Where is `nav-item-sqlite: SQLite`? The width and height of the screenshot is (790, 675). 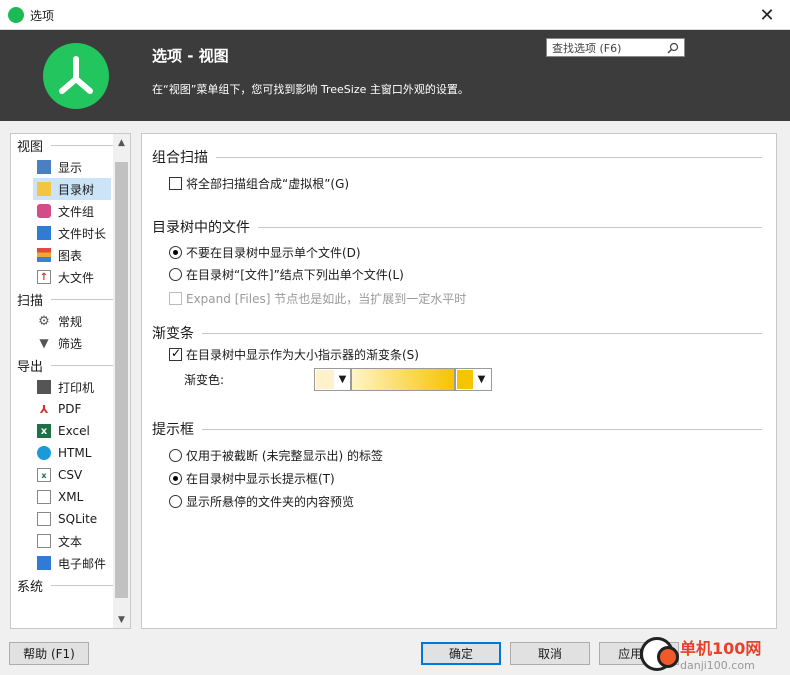 nav-item-sqlite: SQLite is located at coordinates (62, 519).